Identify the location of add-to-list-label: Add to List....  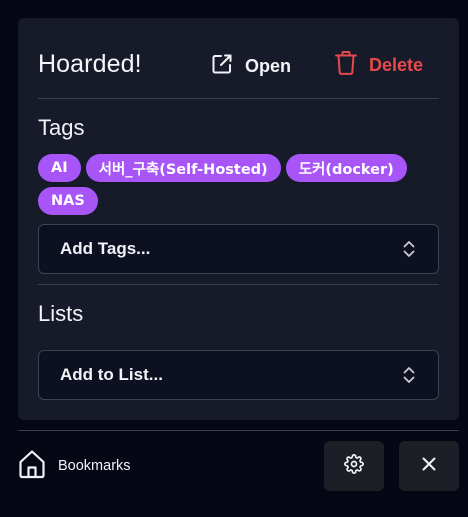
(111, 374).